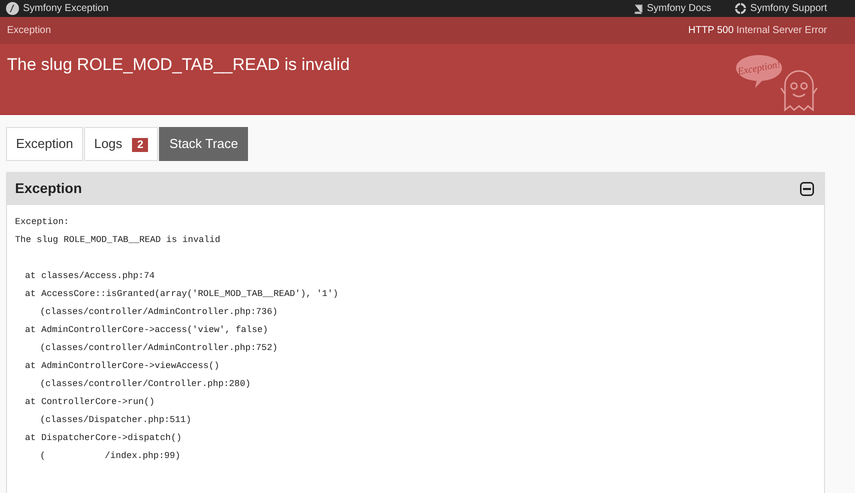 The image size is (855, 493). I want to click on panel-title: Exception, so click(48, 188).